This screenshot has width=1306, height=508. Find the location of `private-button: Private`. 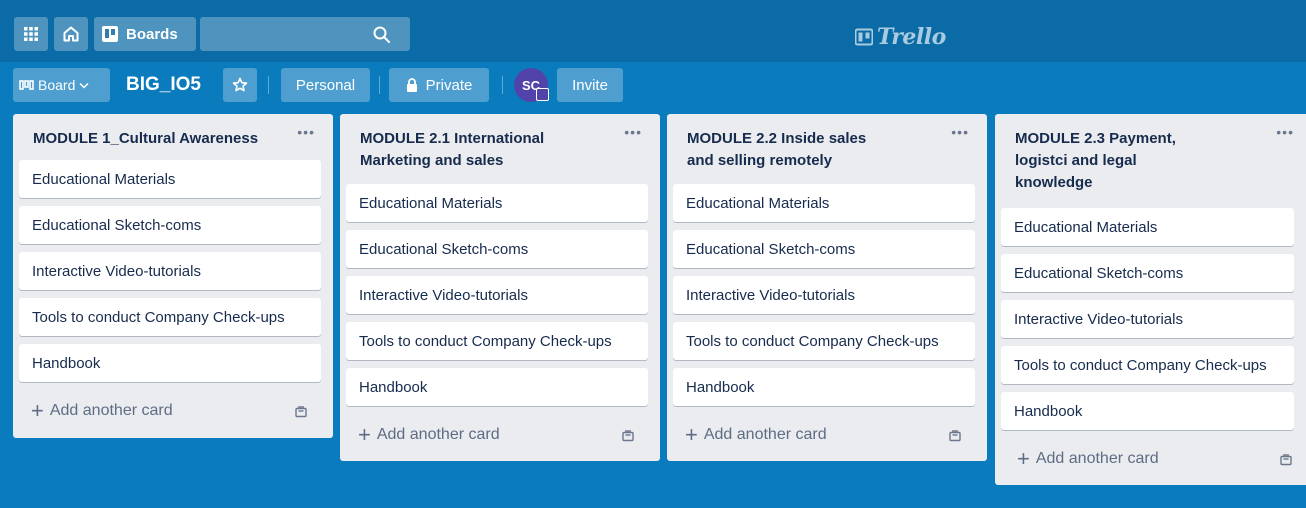

private-button: Private is located at coordinates (439, 85).